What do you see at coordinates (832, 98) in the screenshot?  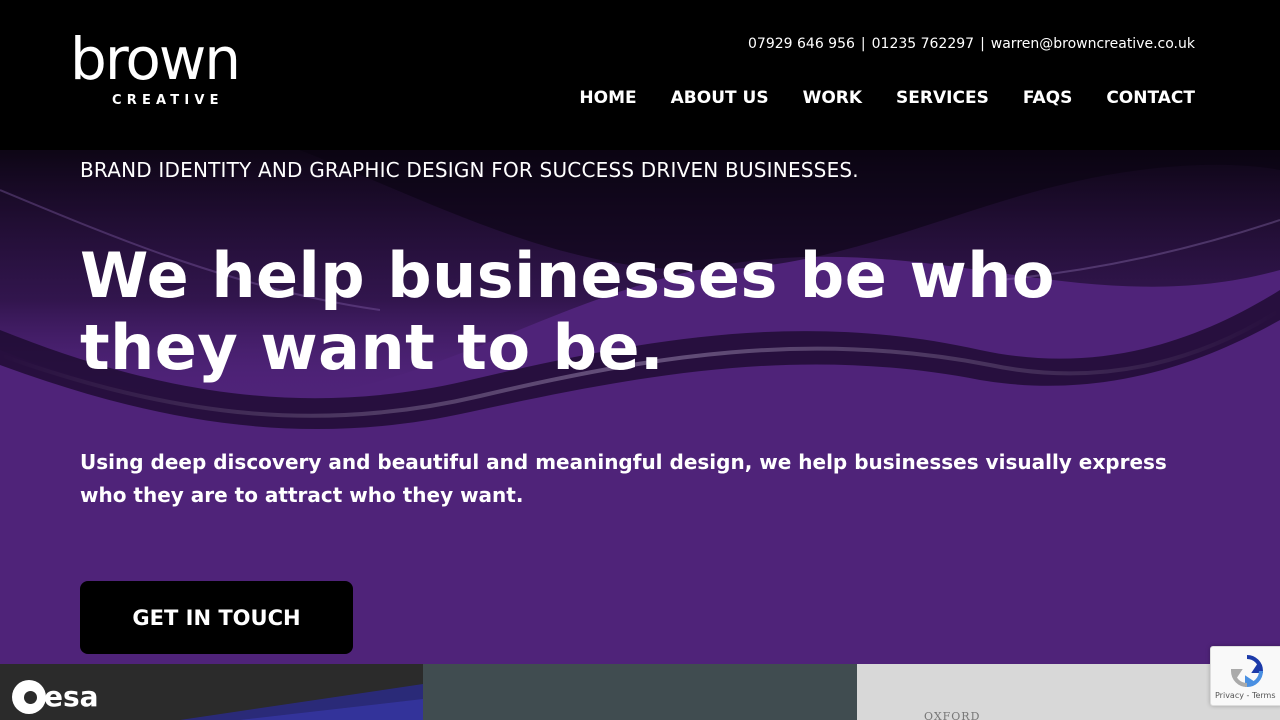 I see `nav-item-work: WORK` at bounding box center [832, 98].